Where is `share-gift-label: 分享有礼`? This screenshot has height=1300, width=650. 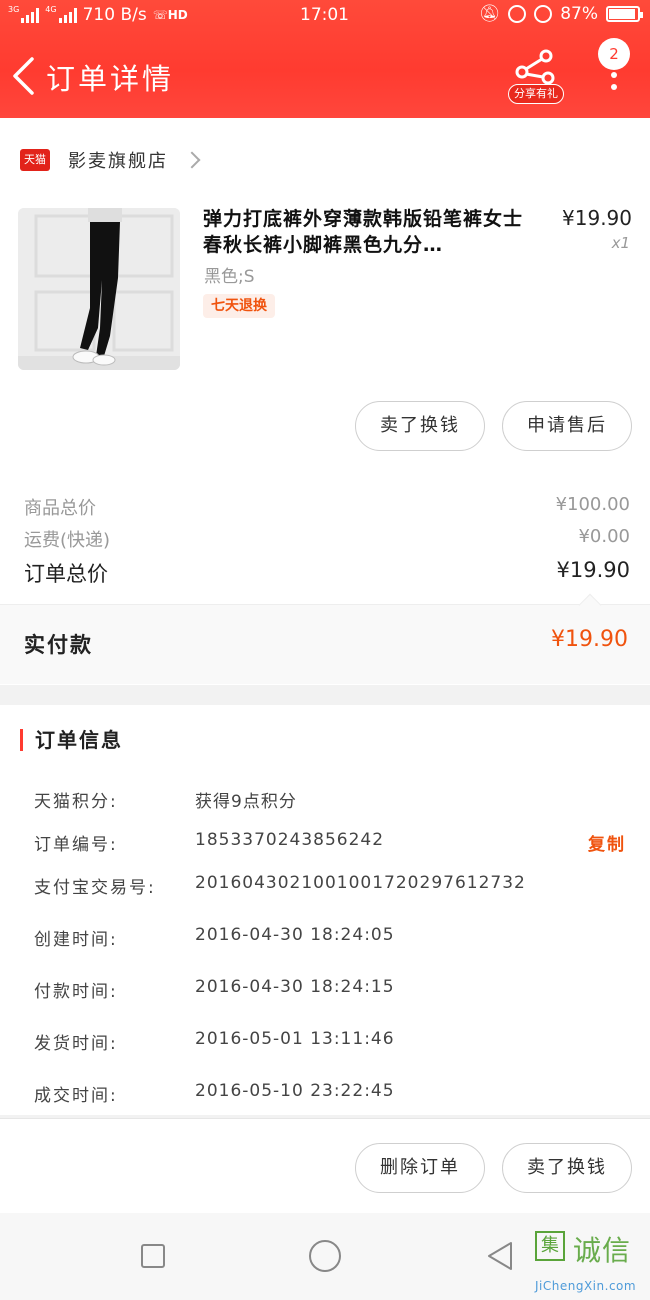 share-gift-label: 分享有礼 is located at coordinates (536, 94).